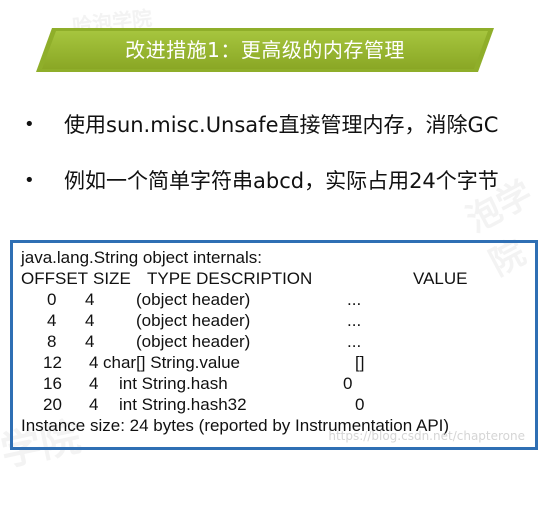 The height and width of the screenshot is (520, 550). What do you see at coordinates (112, 278) in the screenshot?
I see `header-size: SIZE` at bounding box center [112, 278].